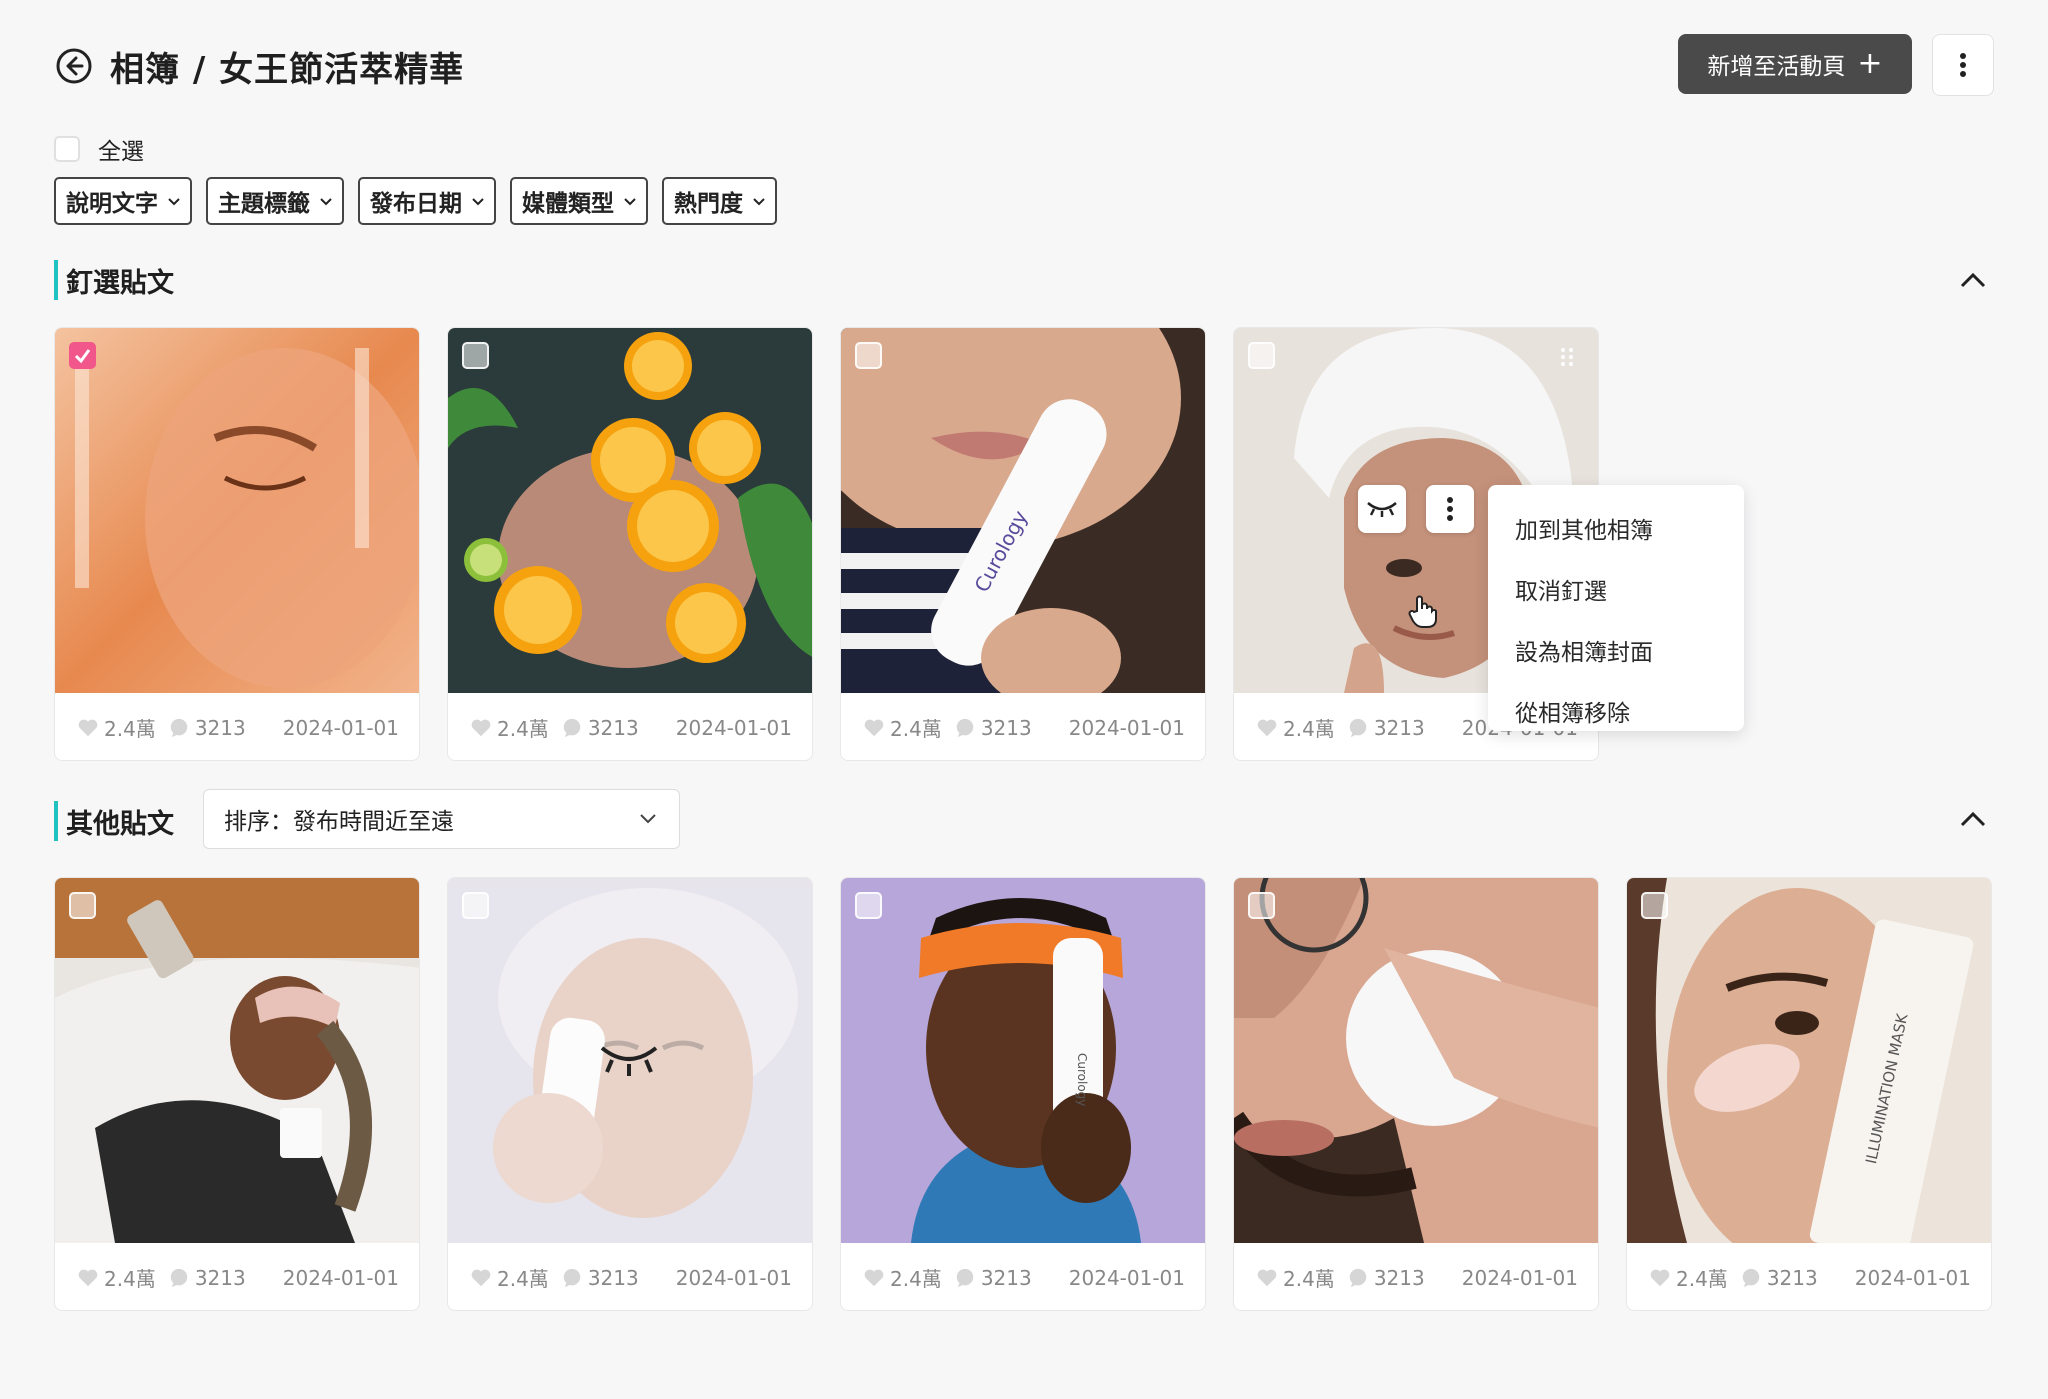  I want to click on select-all: 全選, so click(99, 149).